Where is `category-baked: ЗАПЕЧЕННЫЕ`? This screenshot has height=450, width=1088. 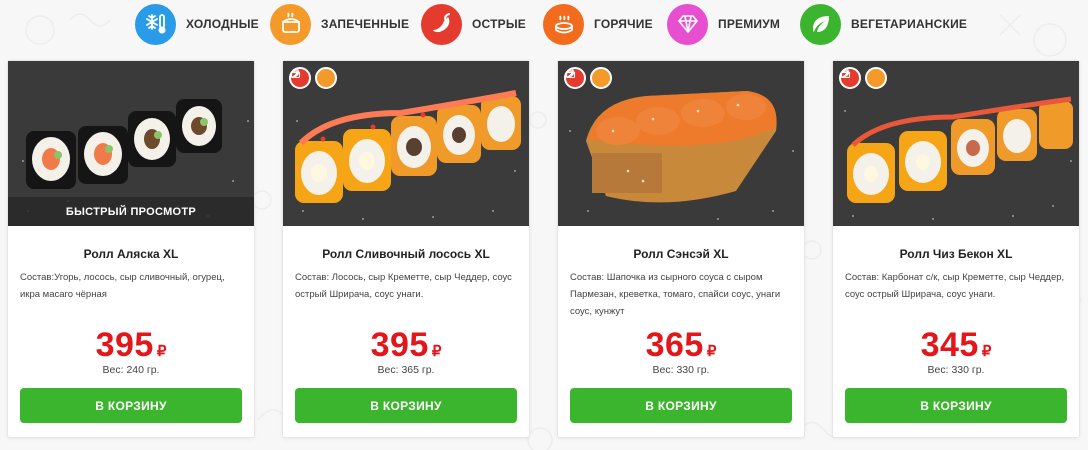
category-baked: ЗАПЕЧЕННЫЕ is located at coordinates (339, 24).